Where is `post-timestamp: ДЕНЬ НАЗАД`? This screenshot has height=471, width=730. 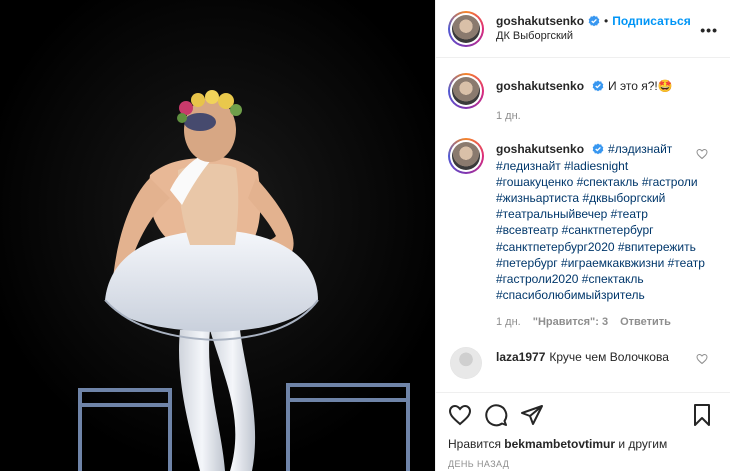 post-timestamp: ДЕНЬ НАЗАД is located at coordinates (583, 464).